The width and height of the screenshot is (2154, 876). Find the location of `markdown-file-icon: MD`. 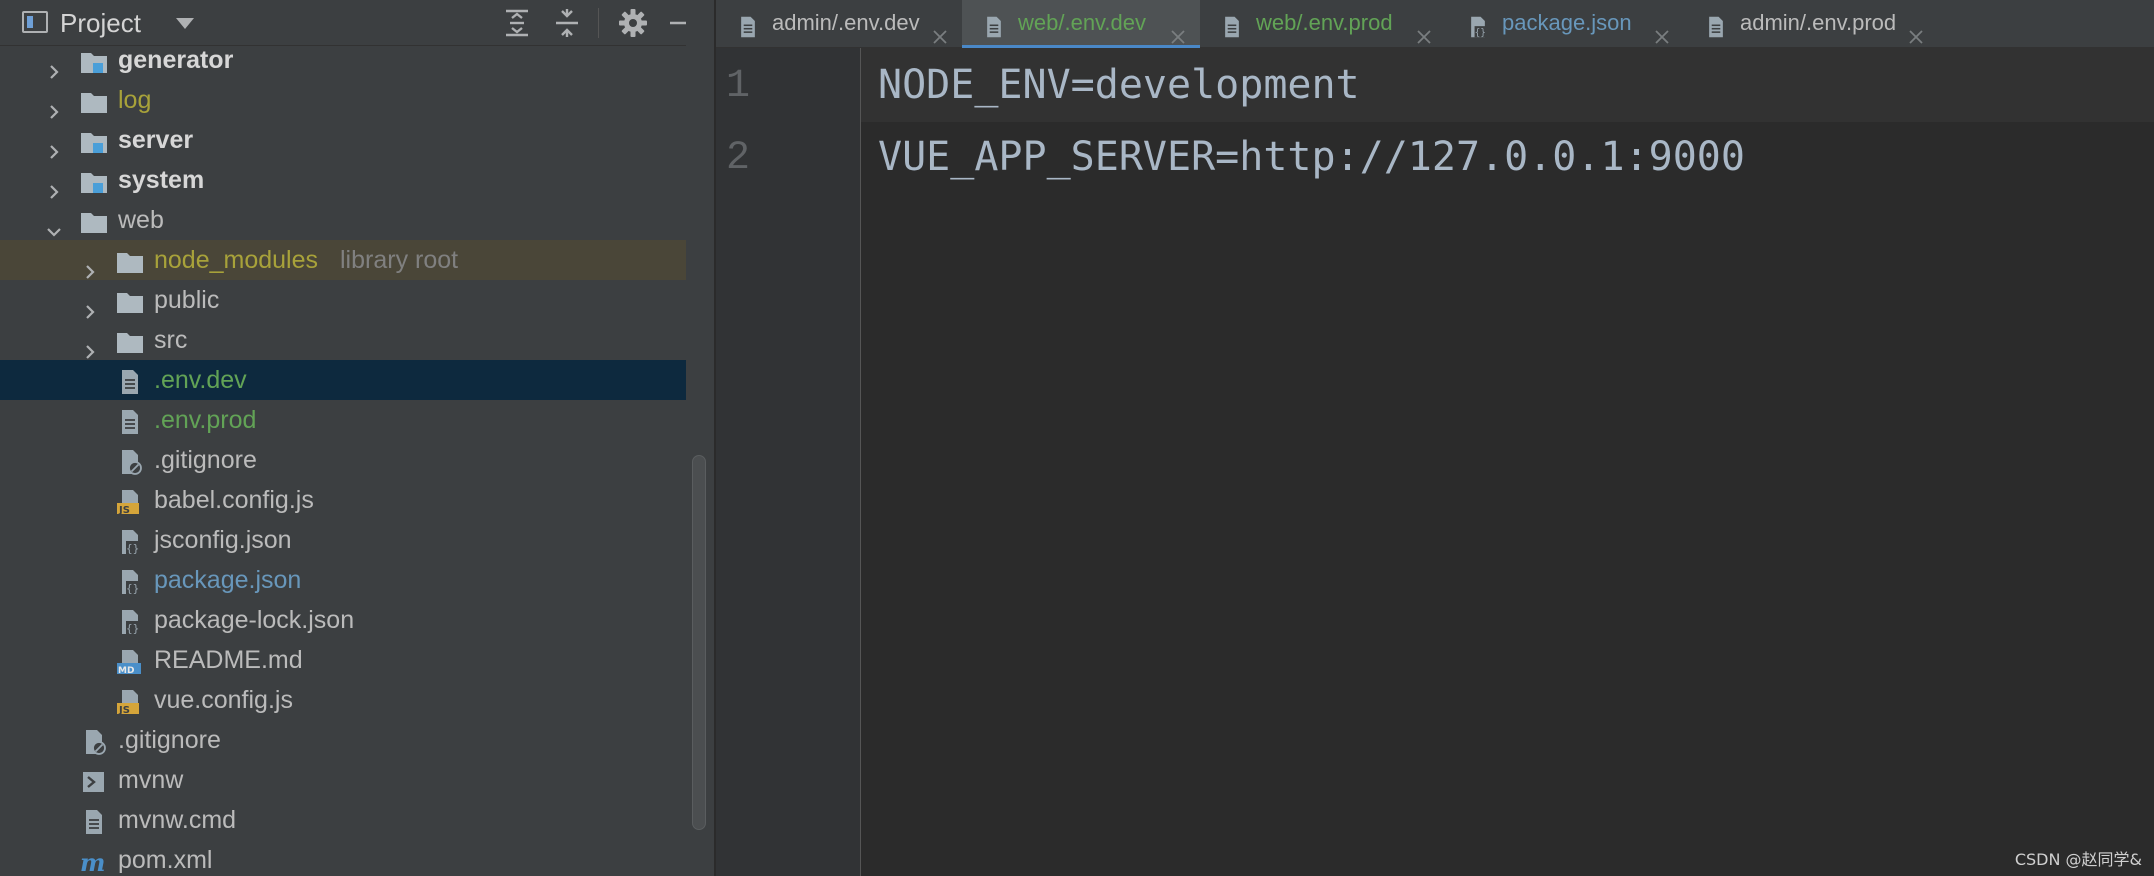

markdown-file-icon: MD is located at coordinates (130, 661).